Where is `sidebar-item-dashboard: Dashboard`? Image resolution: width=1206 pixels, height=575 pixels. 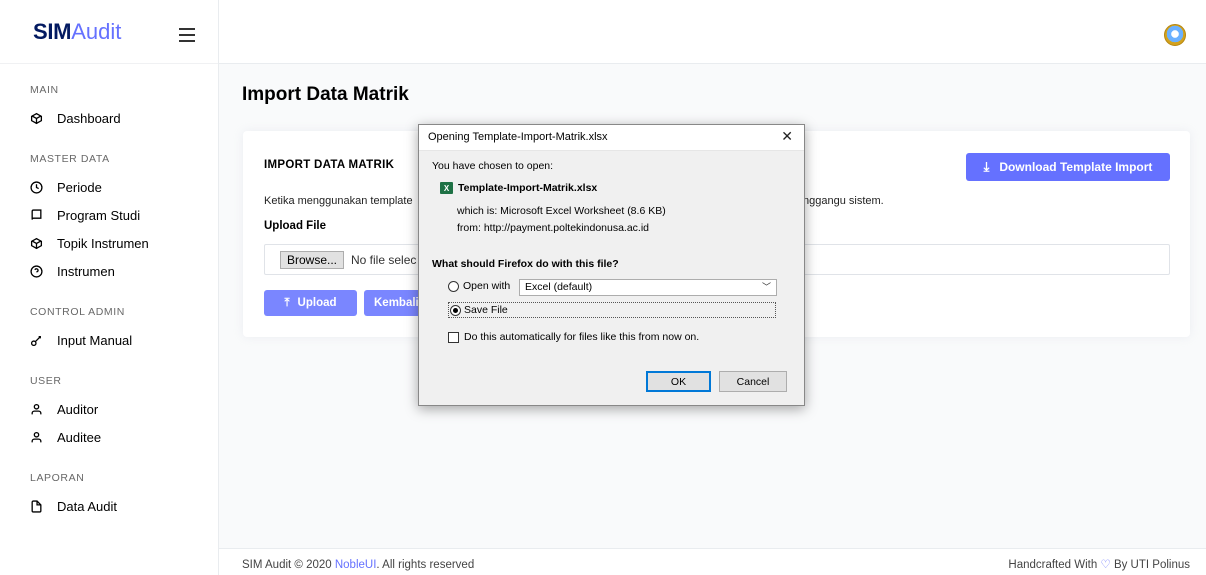
sidebar-item-dashboard: Dashboard is located at coordinates (109, 118).